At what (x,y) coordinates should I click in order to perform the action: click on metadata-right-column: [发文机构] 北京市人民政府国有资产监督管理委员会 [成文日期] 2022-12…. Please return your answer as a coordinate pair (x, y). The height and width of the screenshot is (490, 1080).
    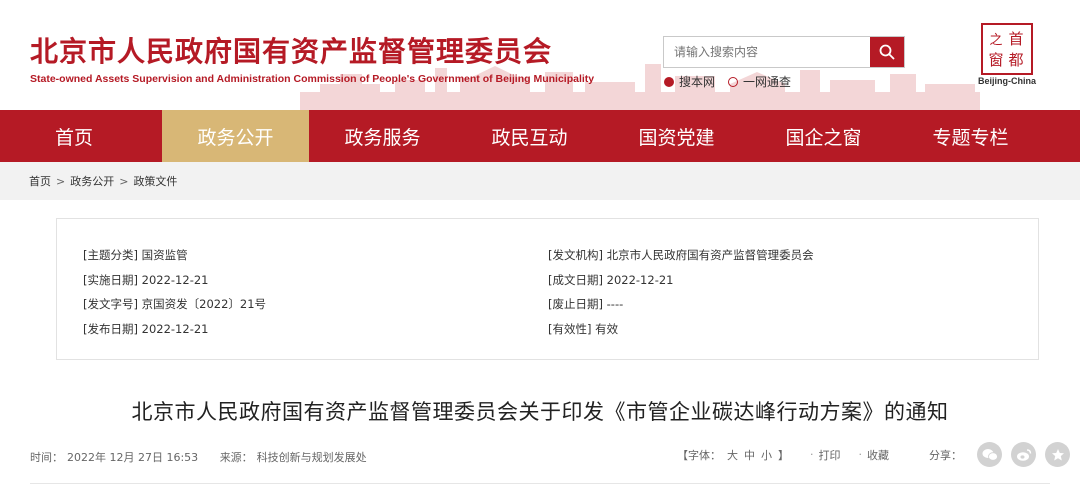
    Looking at the image, I should click on (681, 294).